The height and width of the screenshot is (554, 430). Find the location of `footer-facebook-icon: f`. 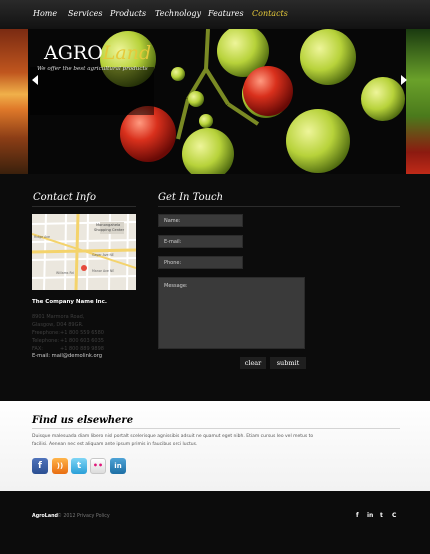

footer-facebook-icon: f is located at coordinates (357, 515).